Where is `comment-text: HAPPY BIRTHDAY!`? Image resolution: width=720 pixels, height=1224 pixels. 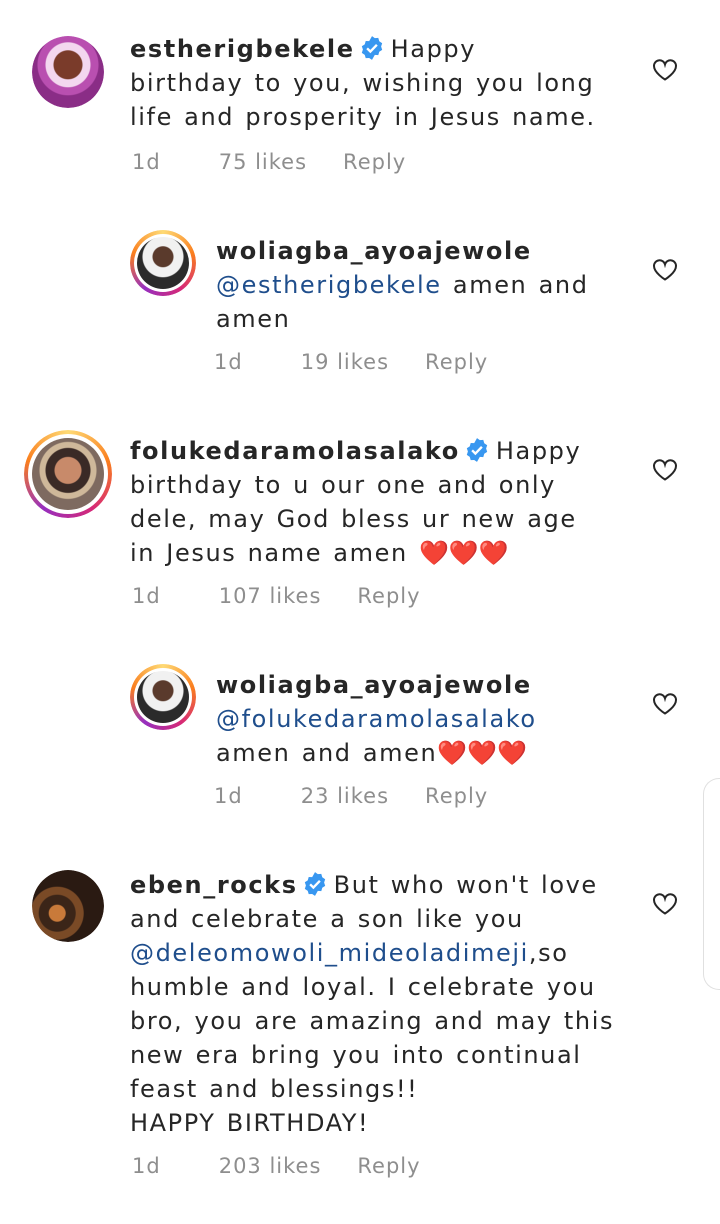 comment-text: HAPPY BIRTHDAY! is located at coordinates (250, 1123).